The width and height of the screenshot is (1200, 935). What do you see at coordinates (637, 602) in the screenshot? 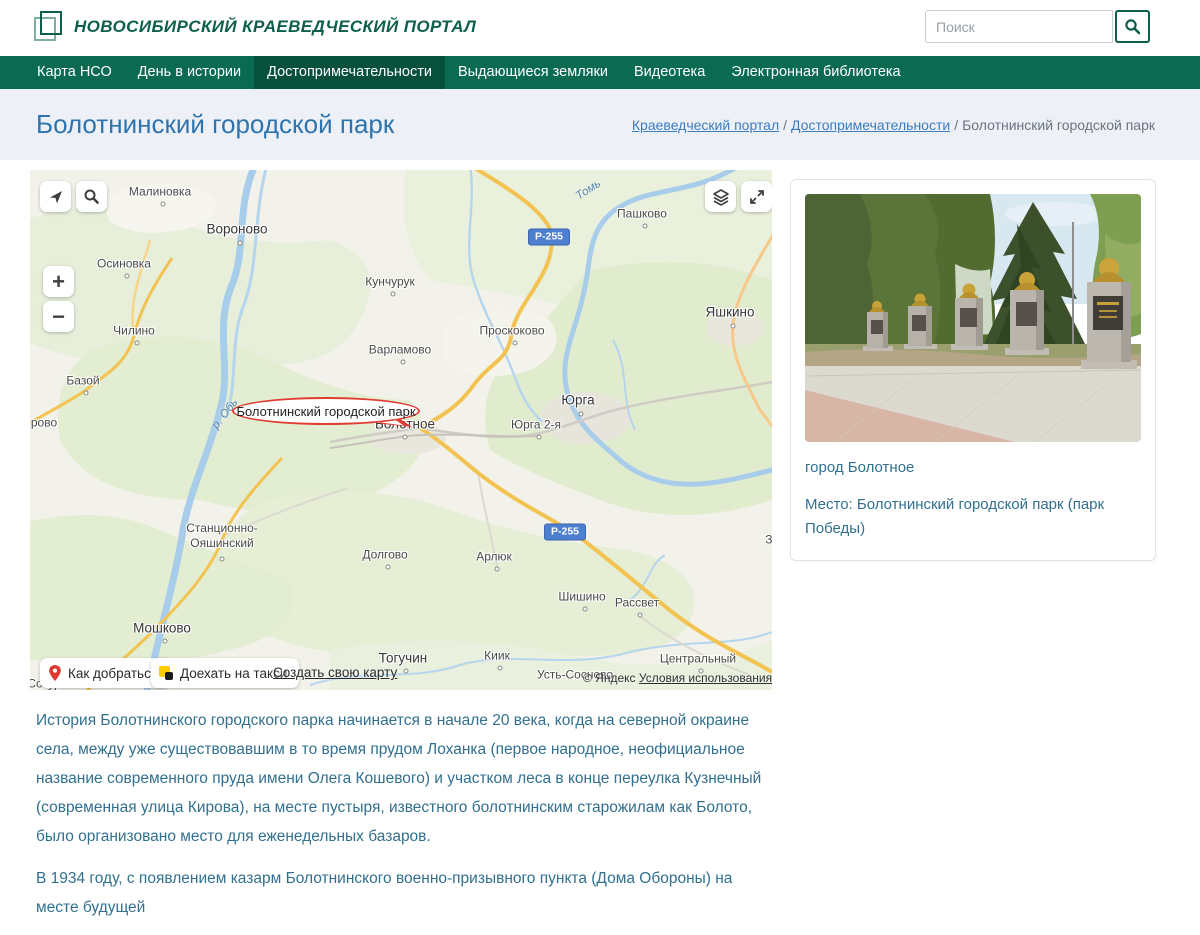
I see `map-place-label: Рассвет` at bounding box center [637, 602].